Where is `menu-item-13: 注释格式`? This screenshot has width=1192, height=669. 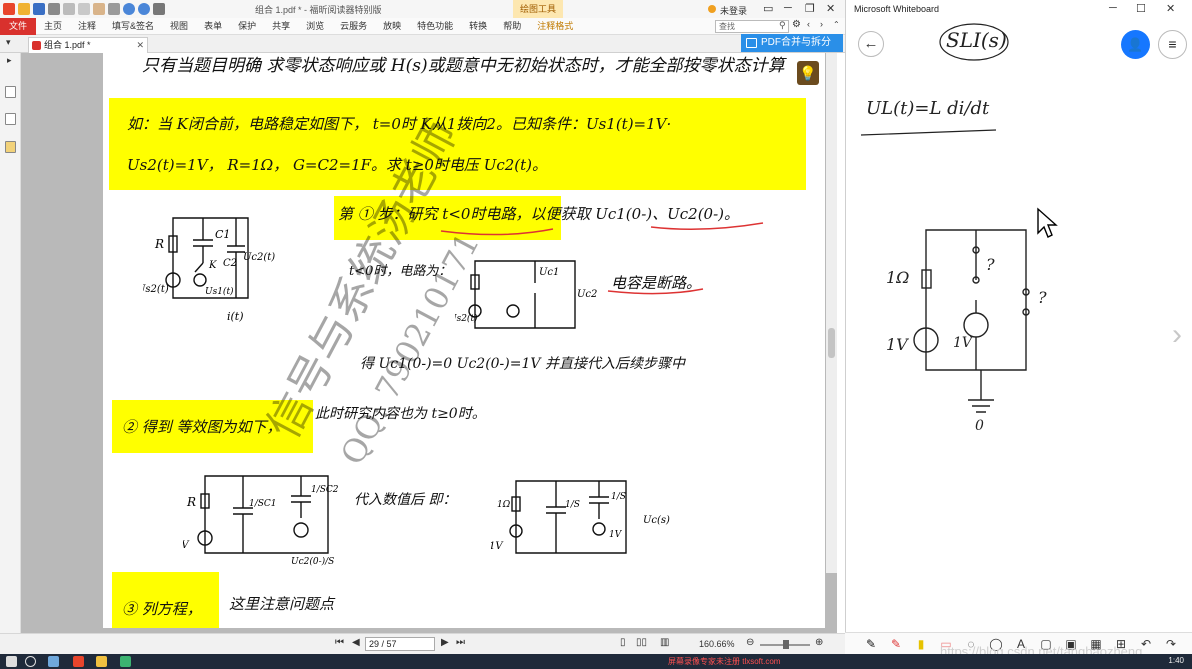
menu-item-13: 注释格式 is located at coordinates (555, 26).